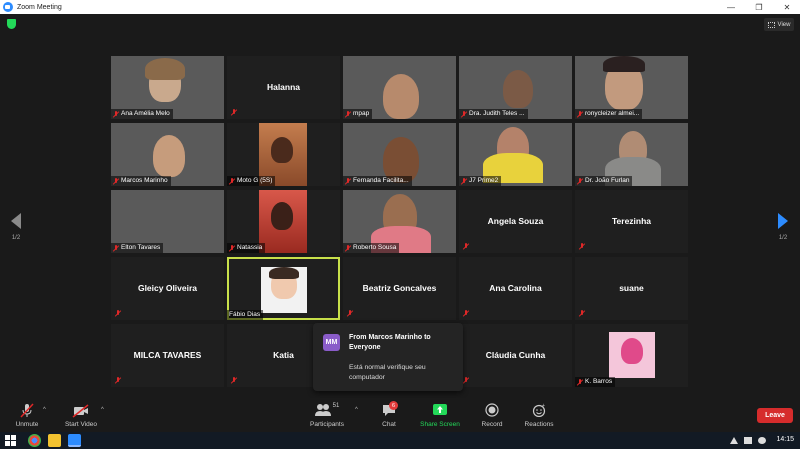 This screenshot has width=800, height=449. Describe the element at coordinates (784, 24) in the screenshot. I see `view-label: View` at that location.